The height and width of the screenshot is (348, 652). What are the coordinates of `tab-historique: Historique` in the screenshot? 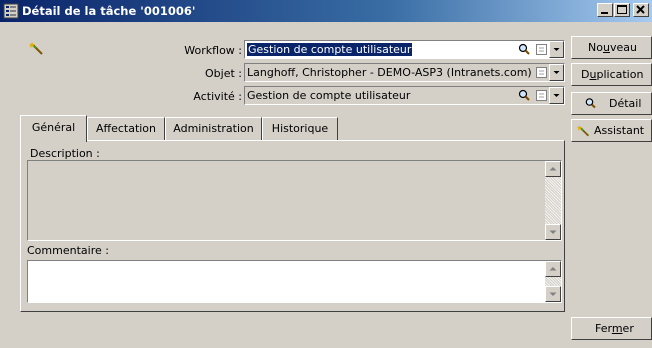 It's located at (300, 128).